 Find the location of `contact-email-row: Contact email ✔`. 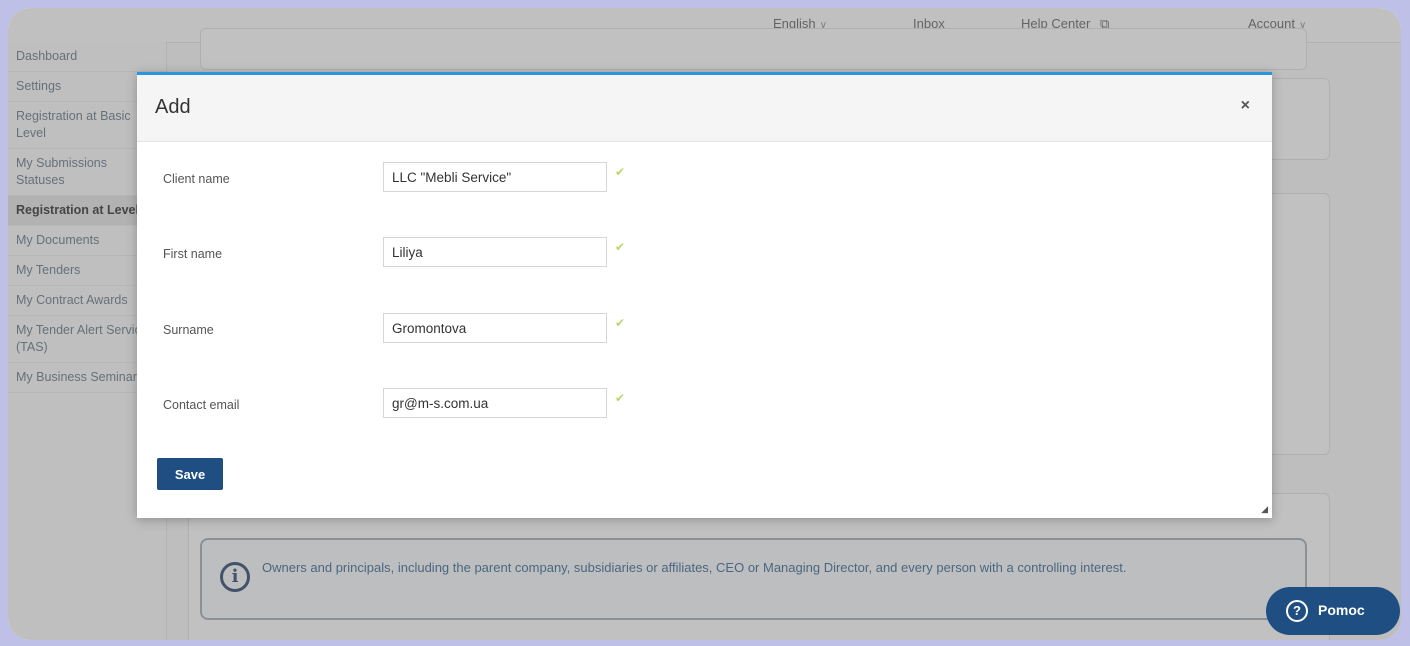

contact-email-row: Contact email ✔ is located at coordinates (704, 405).